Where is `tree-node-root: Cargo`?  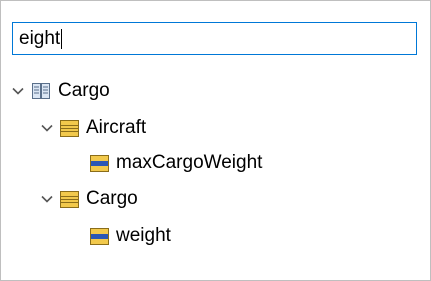
tree-node-root: Cargo is located at coordinates (60, 91).